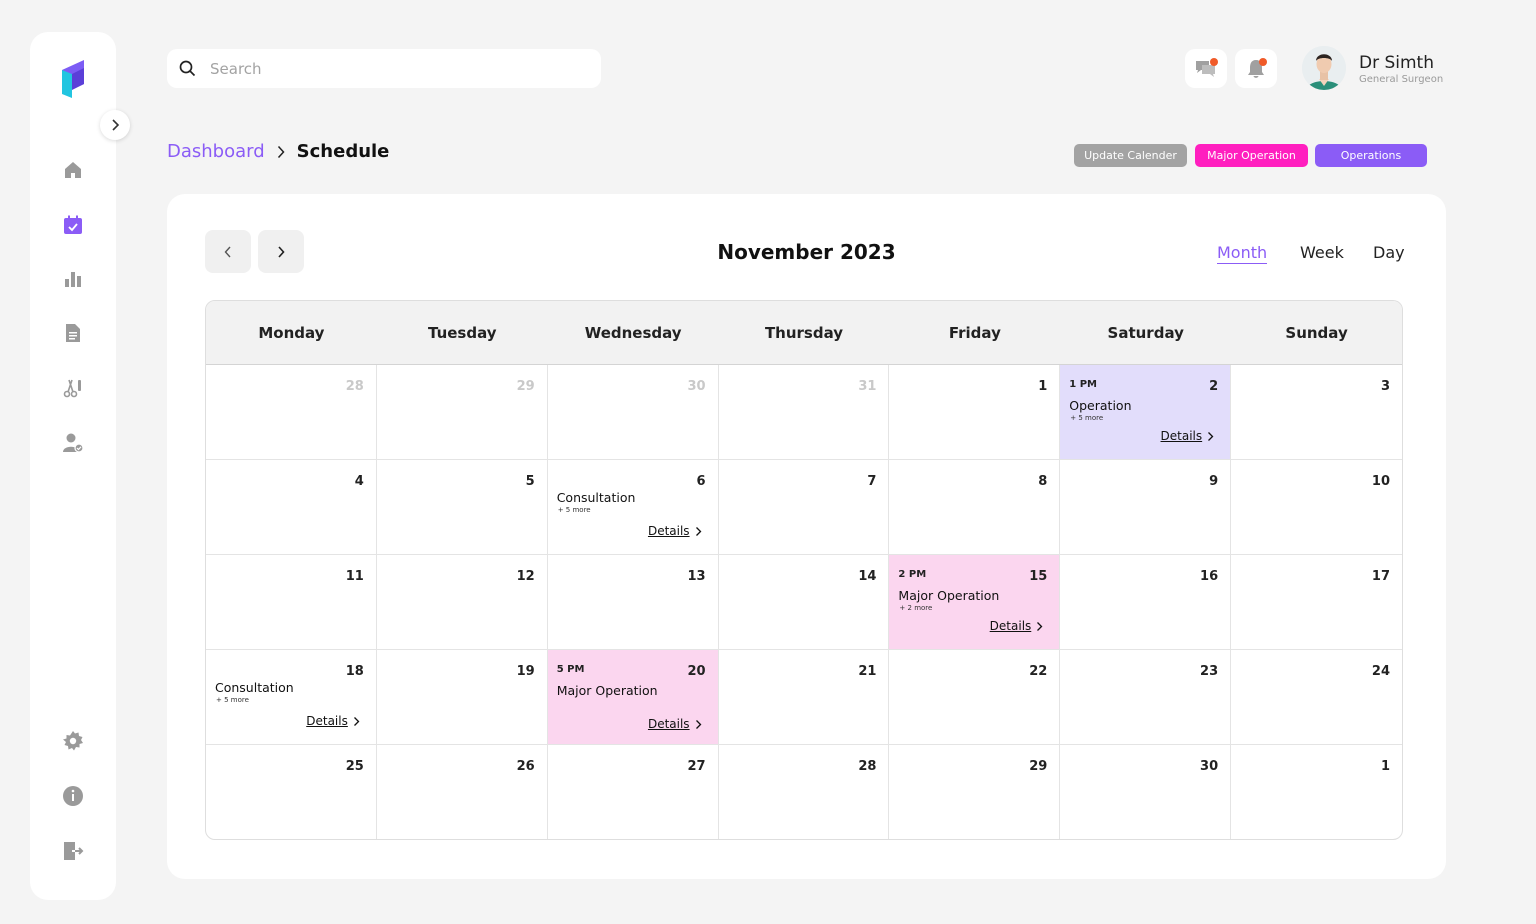 This screenshot has height=924, width=1536. What do you see at coordinates (1146, 602) in the screenshot?
I see `calendar-day-cell: 16` at bounding box center [1146, 602].